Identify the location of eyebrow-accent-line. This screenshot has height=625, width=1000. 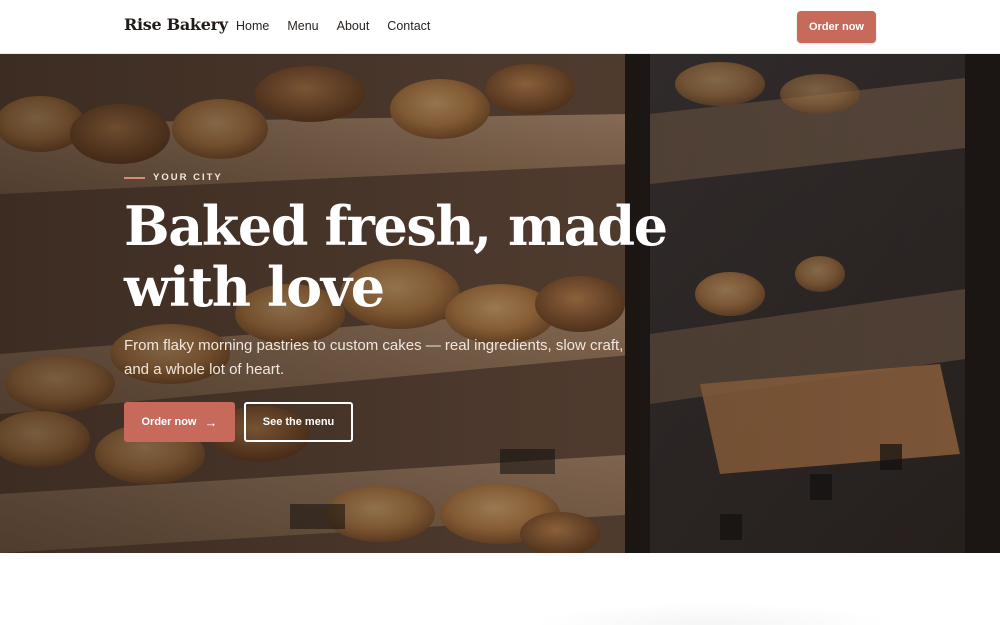
(134, 177).